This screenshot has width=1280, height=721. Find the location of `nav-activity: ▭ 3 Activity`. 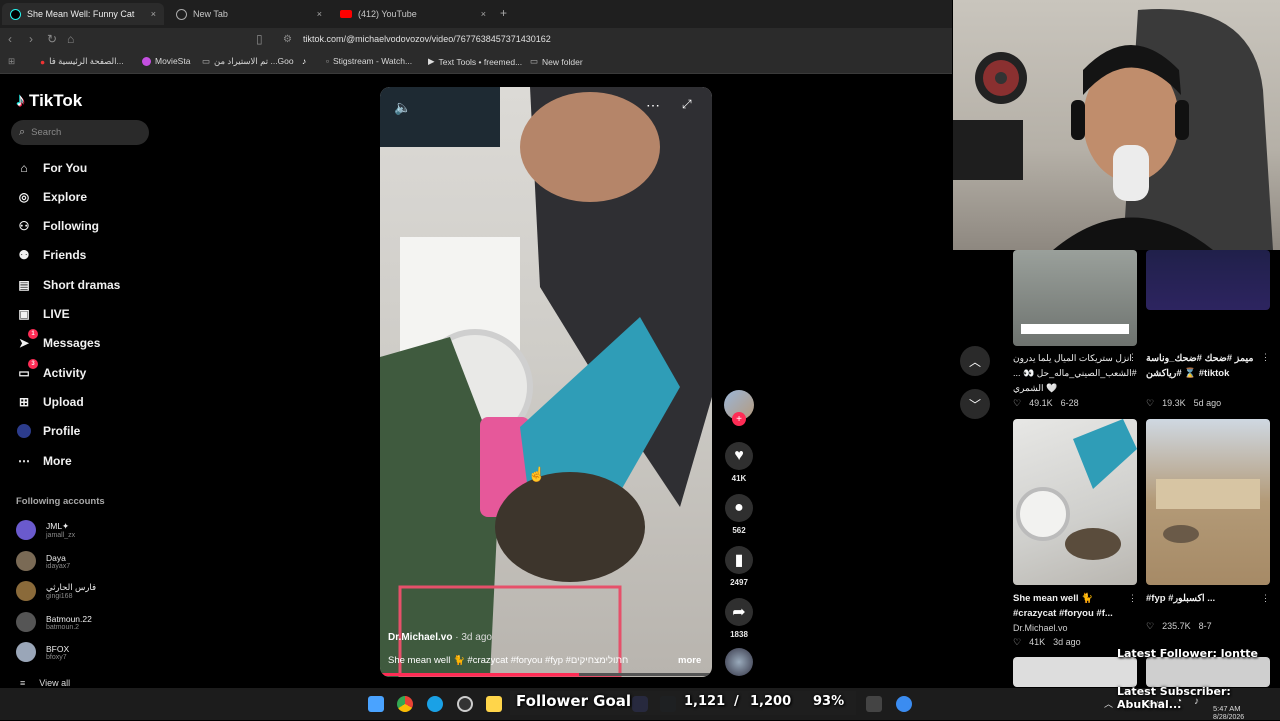

nav-activity: ▭ 3 Activity is located at coordinates (51, 370).